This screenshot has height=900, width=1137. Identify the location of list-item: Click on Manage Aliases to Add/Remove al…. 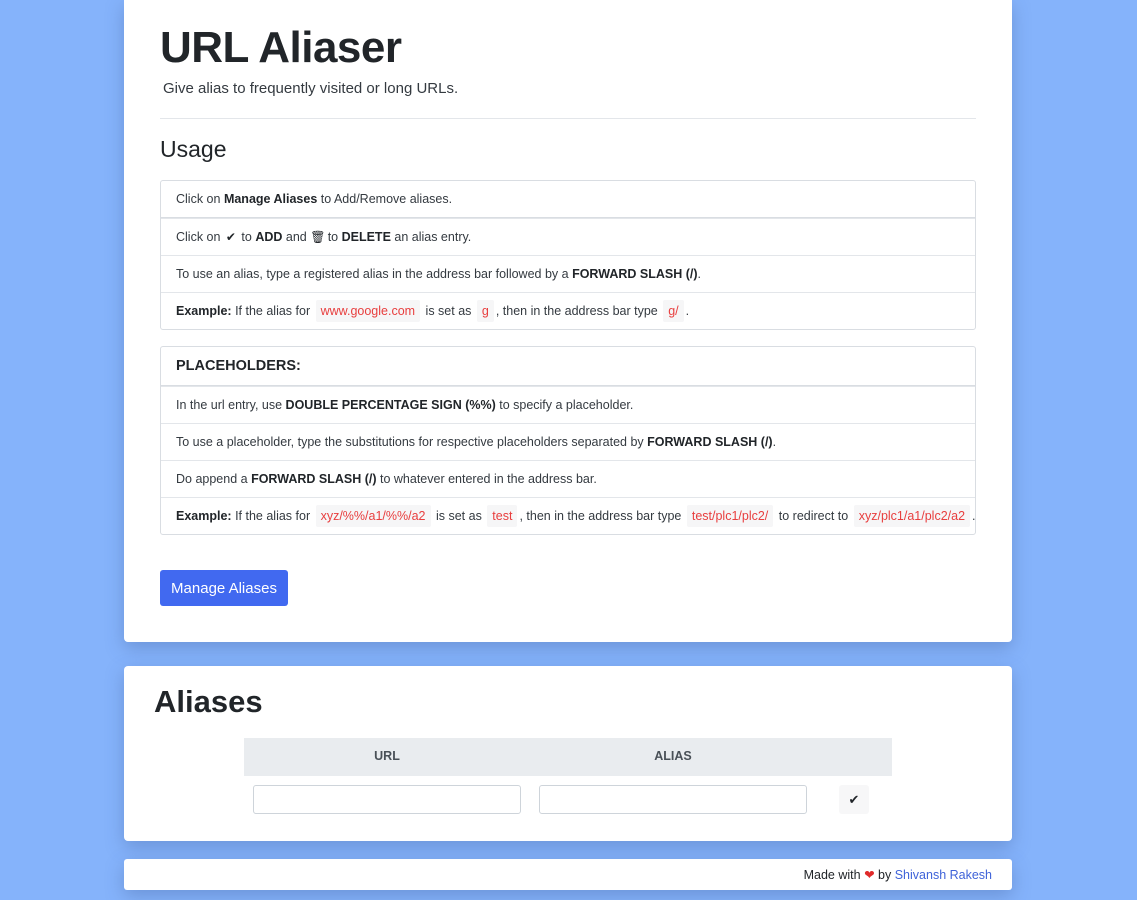
(568, 199).